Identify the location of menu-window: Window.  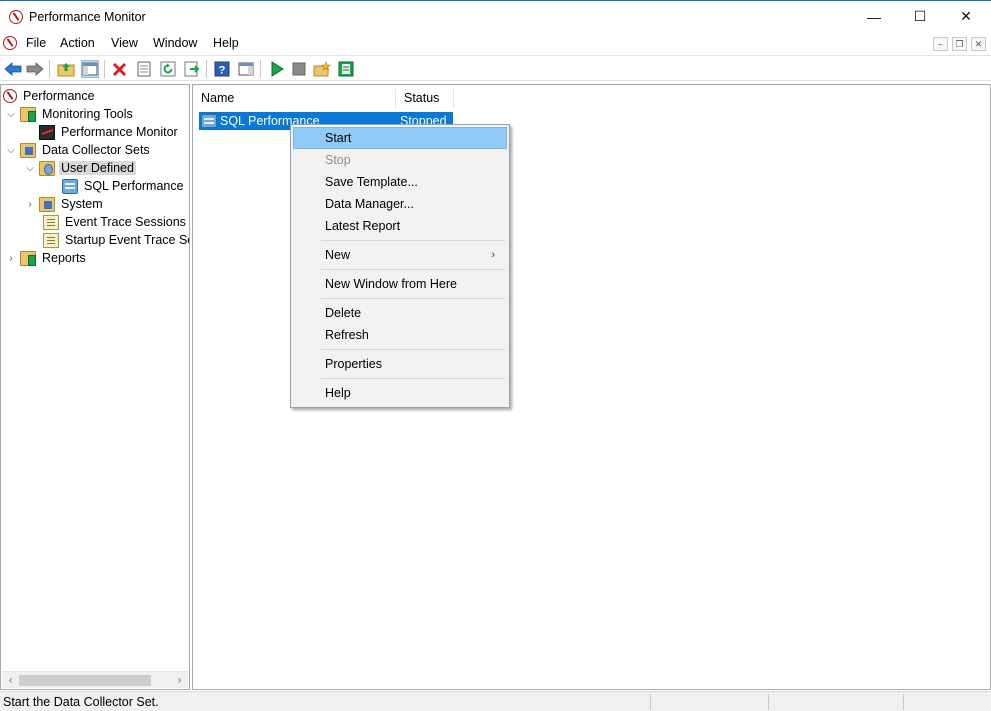
(175, 43).